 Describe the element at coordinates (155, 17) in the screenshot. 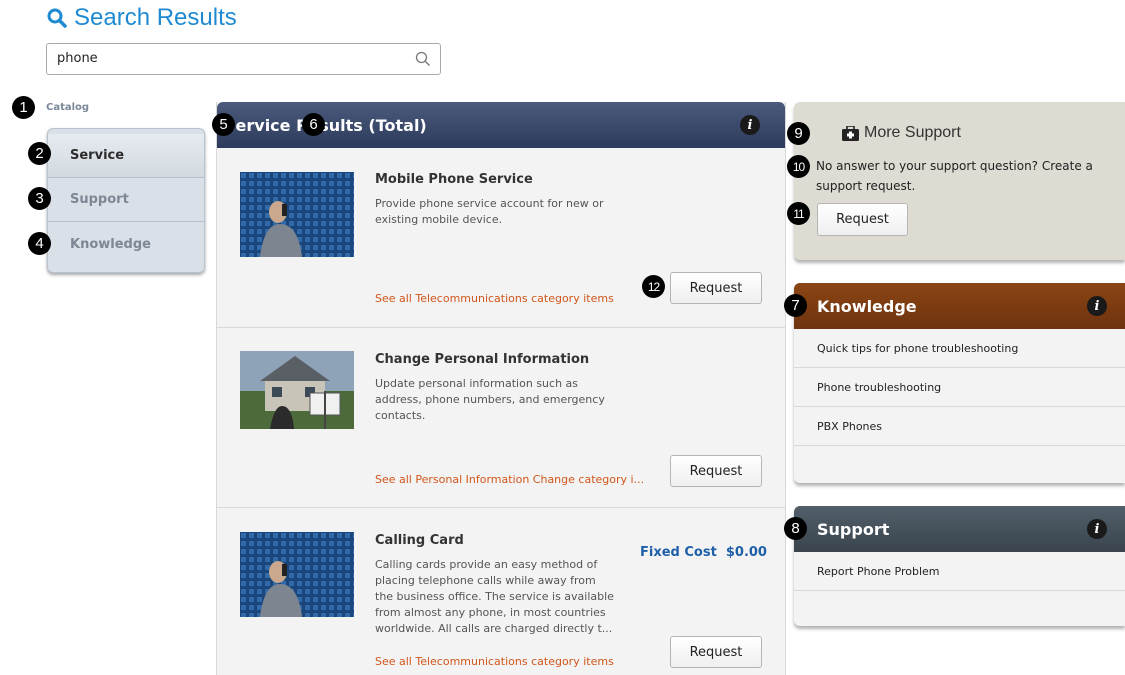

I see `page-title-text: Search Results` at that location.